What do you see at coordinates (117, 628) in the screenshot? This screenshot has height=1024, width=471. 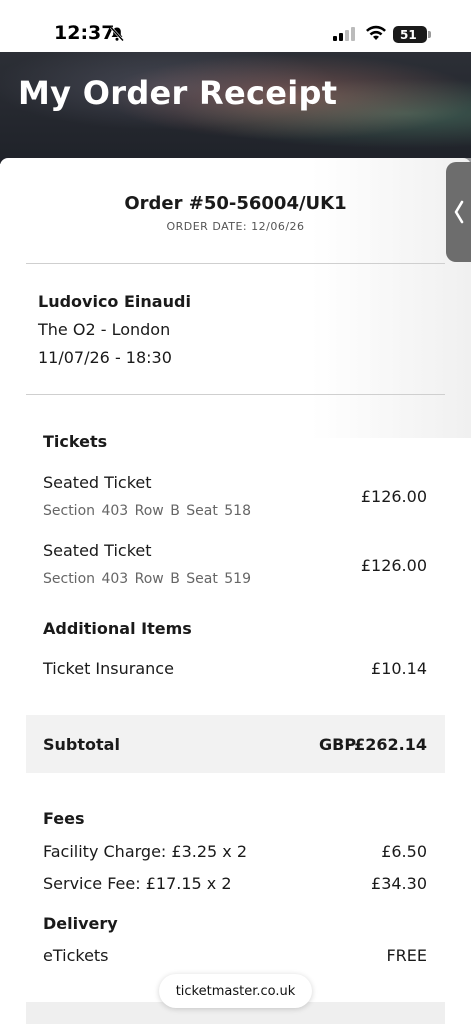 I see `additional-items-heading: Additional Items` at bounding box center [117, 628].